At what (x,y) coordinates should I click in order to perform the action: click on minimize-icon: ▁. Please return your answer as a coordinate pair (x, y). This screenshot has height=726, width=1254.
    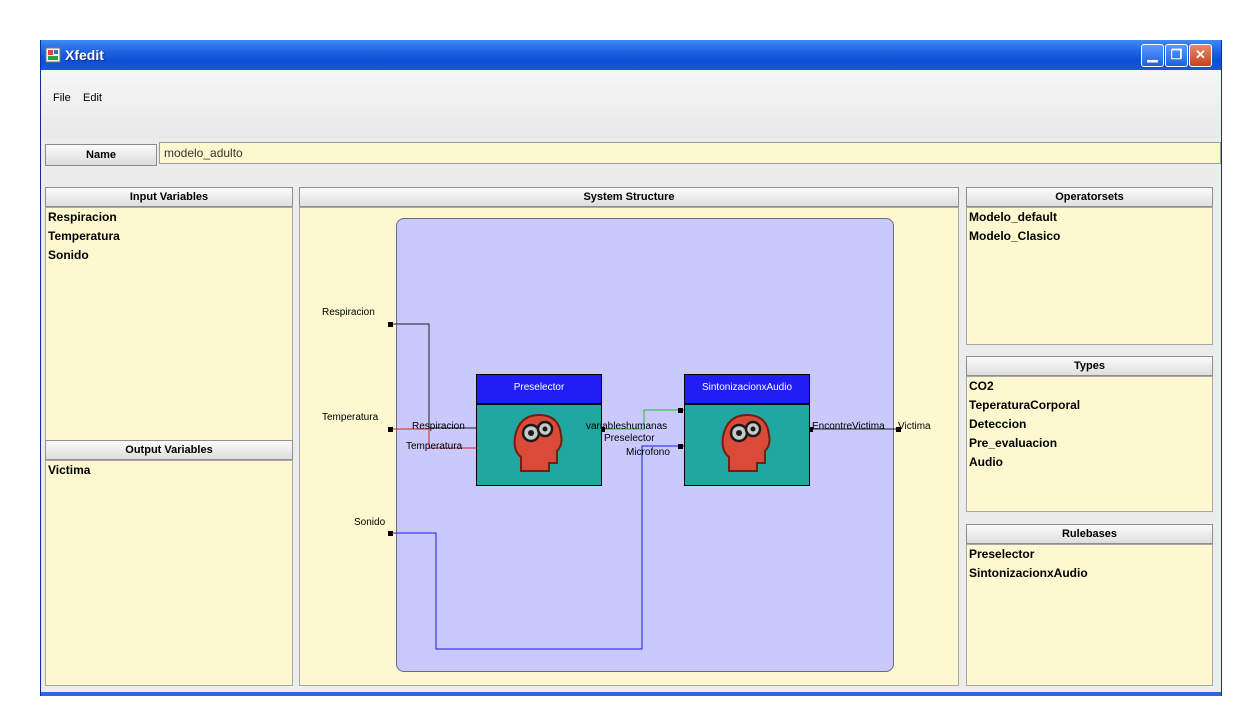
    Looking at the image, I should click on (1152, 54).